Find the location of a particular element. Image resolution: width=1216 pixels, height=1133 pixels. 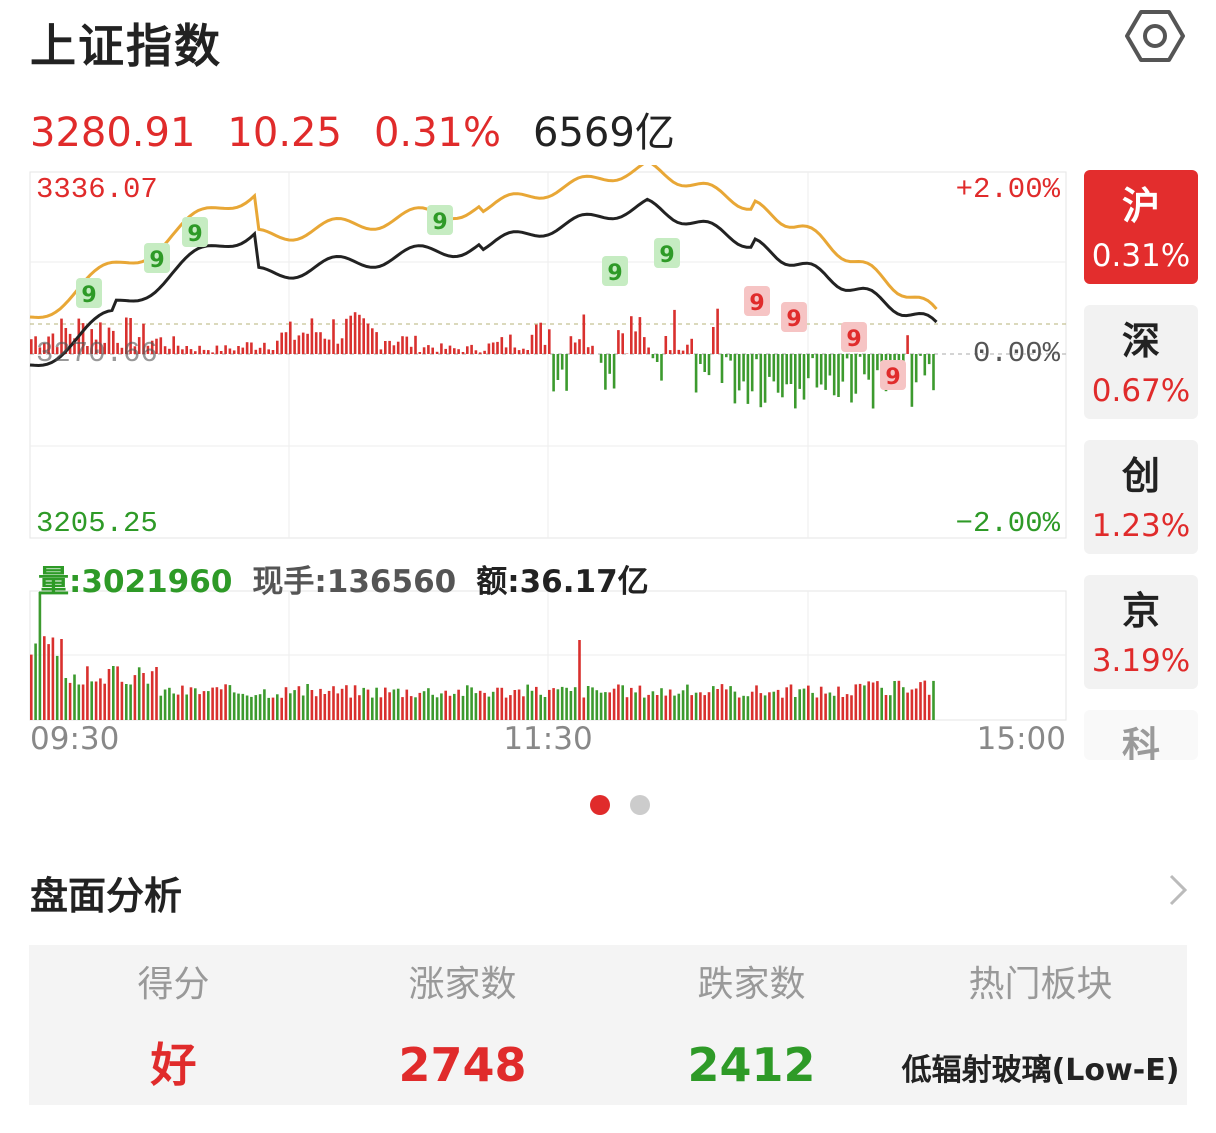

analysis-title: 盘面分析 is located at coordinates (106, 892).